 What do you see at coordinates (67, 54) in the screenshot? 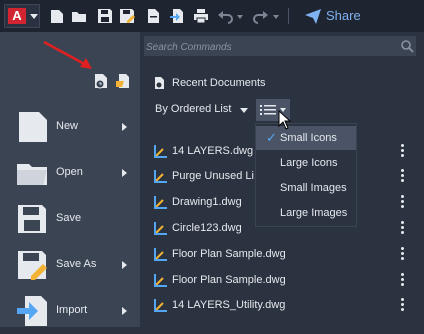
I see `red-annotation-arrow` at bounding box center [67, 54].